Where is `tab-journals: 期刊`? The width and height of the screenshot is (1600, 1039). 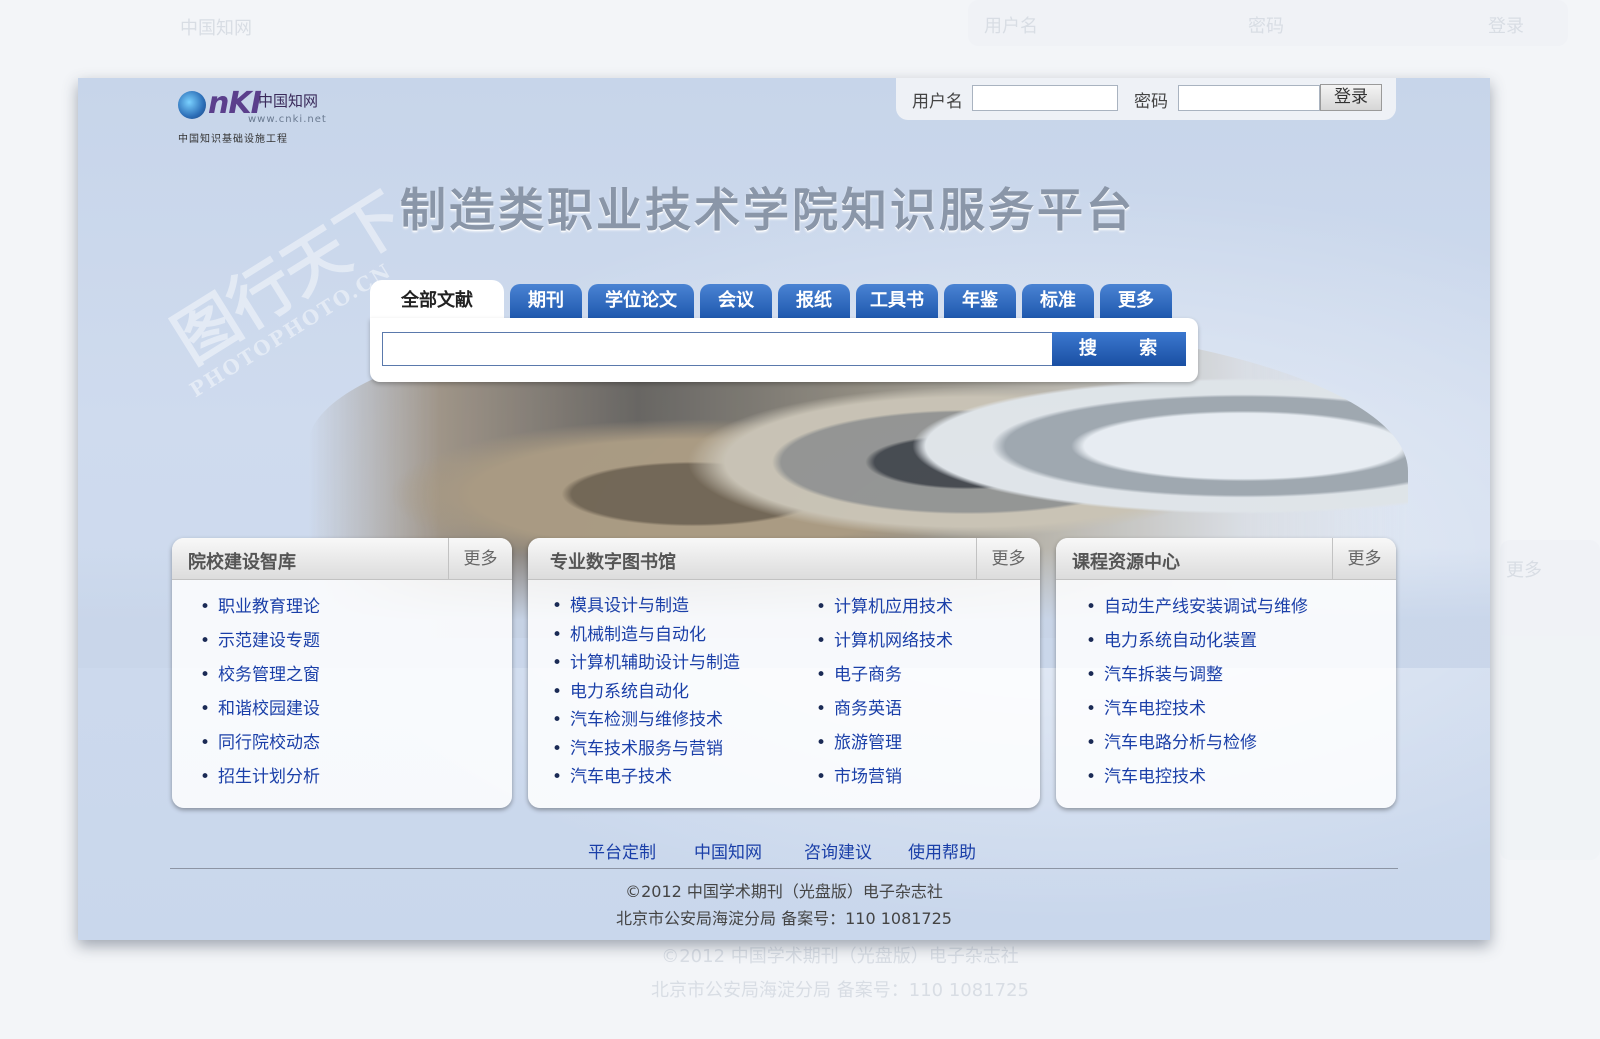
tab-journals: 期刊 is located at coordinates (546, 302).